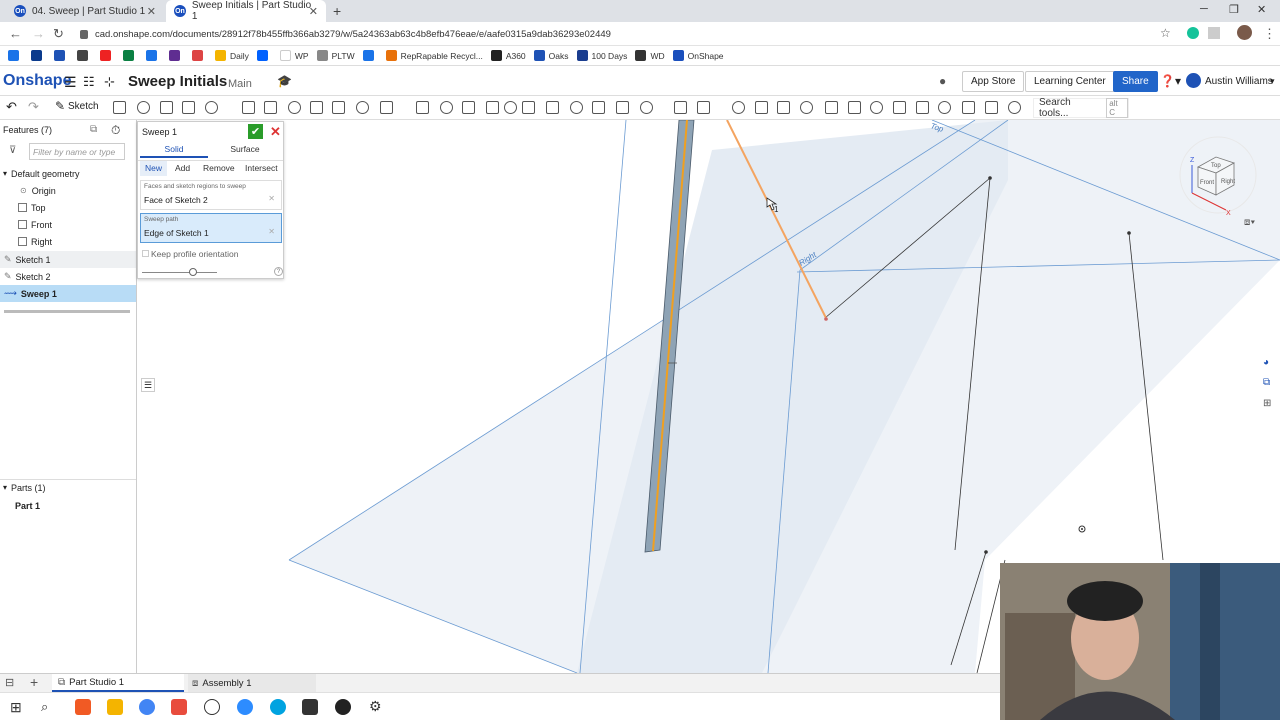  I want to click on bookmark-item: PLTW, so click(335, 55).